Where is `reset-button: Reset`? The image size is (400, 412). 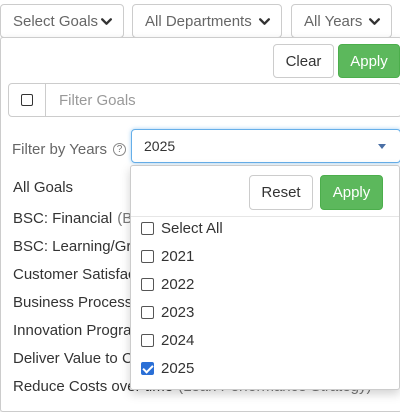
reset-button: Reset is located at coordinates (281, 192).